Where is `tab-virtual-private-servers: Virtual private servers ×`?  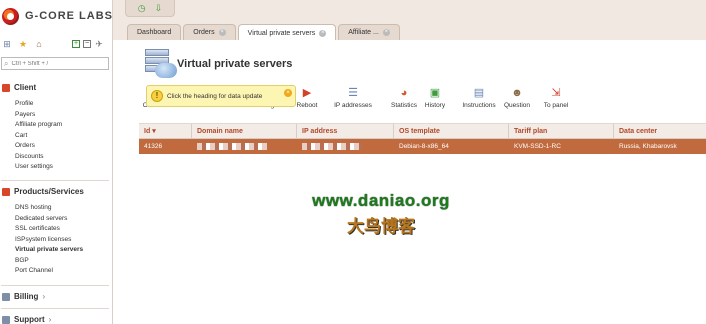 tab-virtual-private-servers: Virtual private servers × is located at coordinates (287, 32).